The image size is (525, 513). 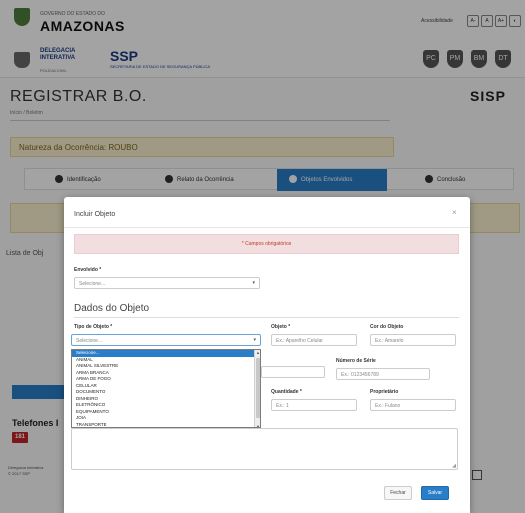 What do you see at coordinates (264, 449) in the screenshot?
I see `description-textarea: ◢` at bounding box center [264, 449].